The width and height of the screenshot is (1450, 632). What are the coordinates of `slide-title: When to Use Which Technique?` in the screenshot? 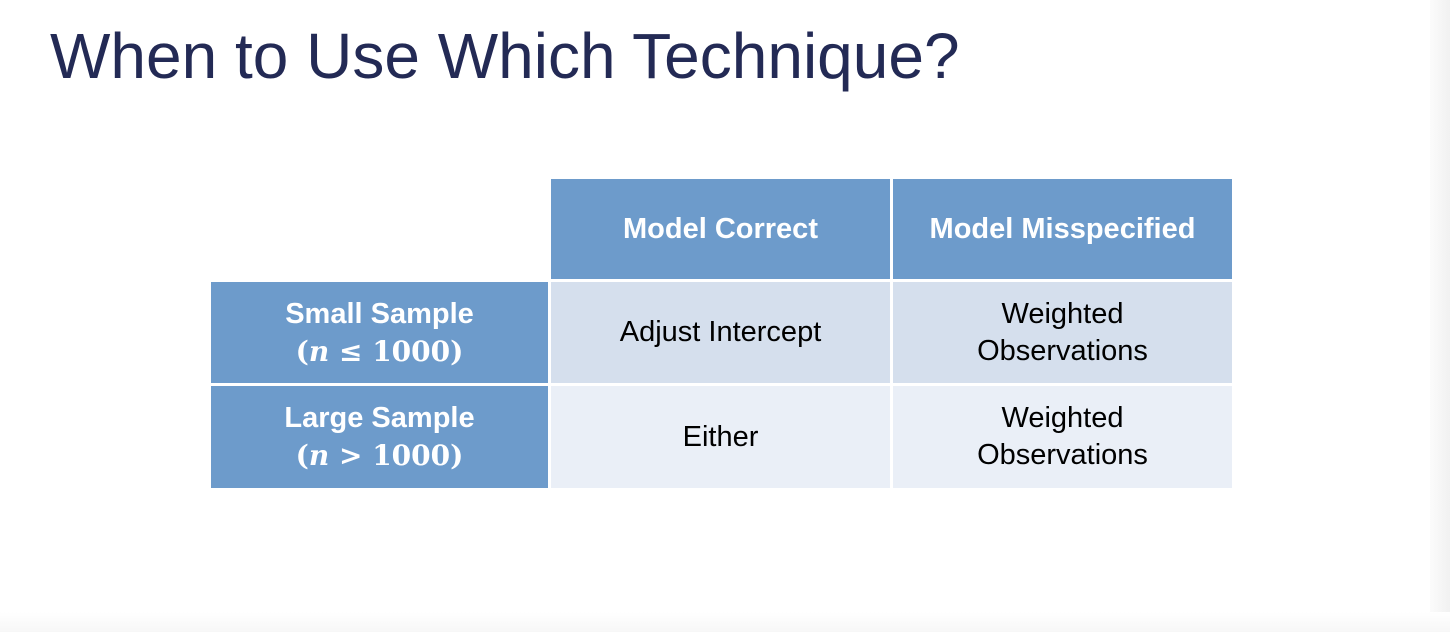 It's located at (505, 56).